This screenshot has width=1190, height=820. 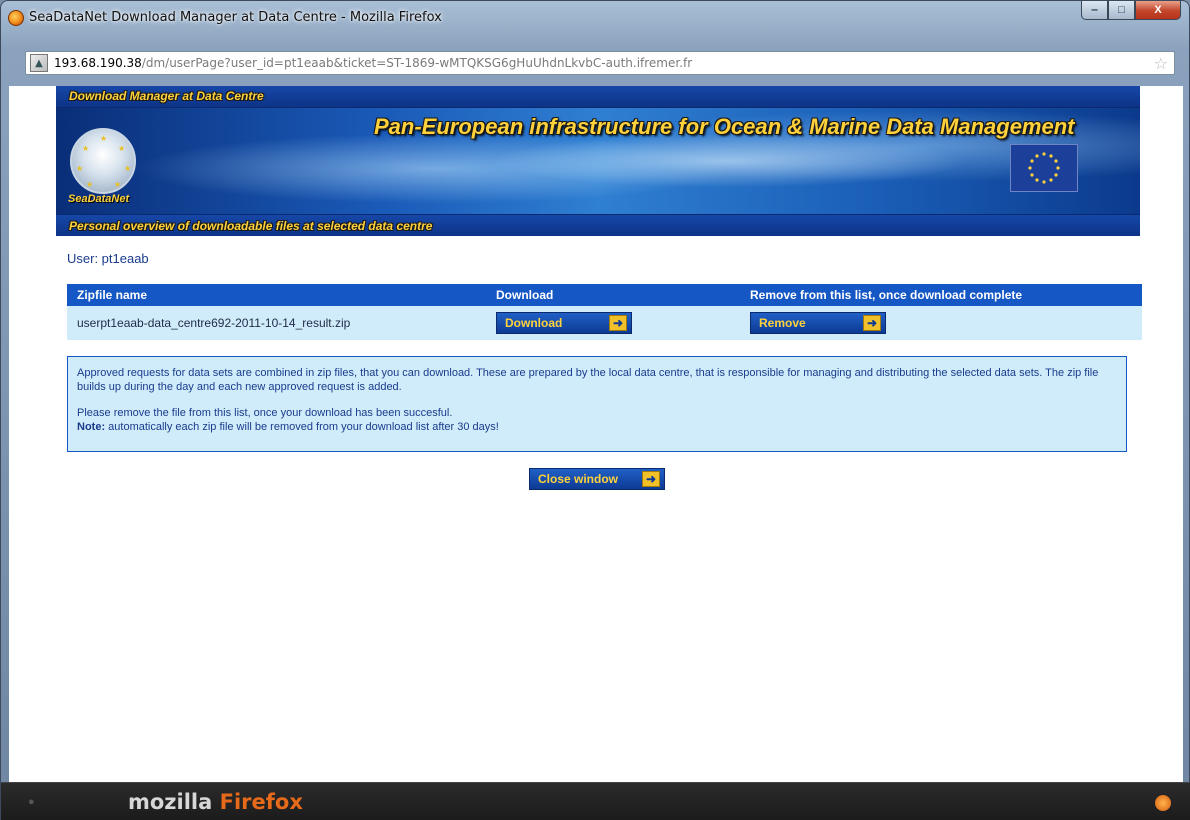 I want to click on user-label: User: pt1eaab, so click(x=108, y=258).